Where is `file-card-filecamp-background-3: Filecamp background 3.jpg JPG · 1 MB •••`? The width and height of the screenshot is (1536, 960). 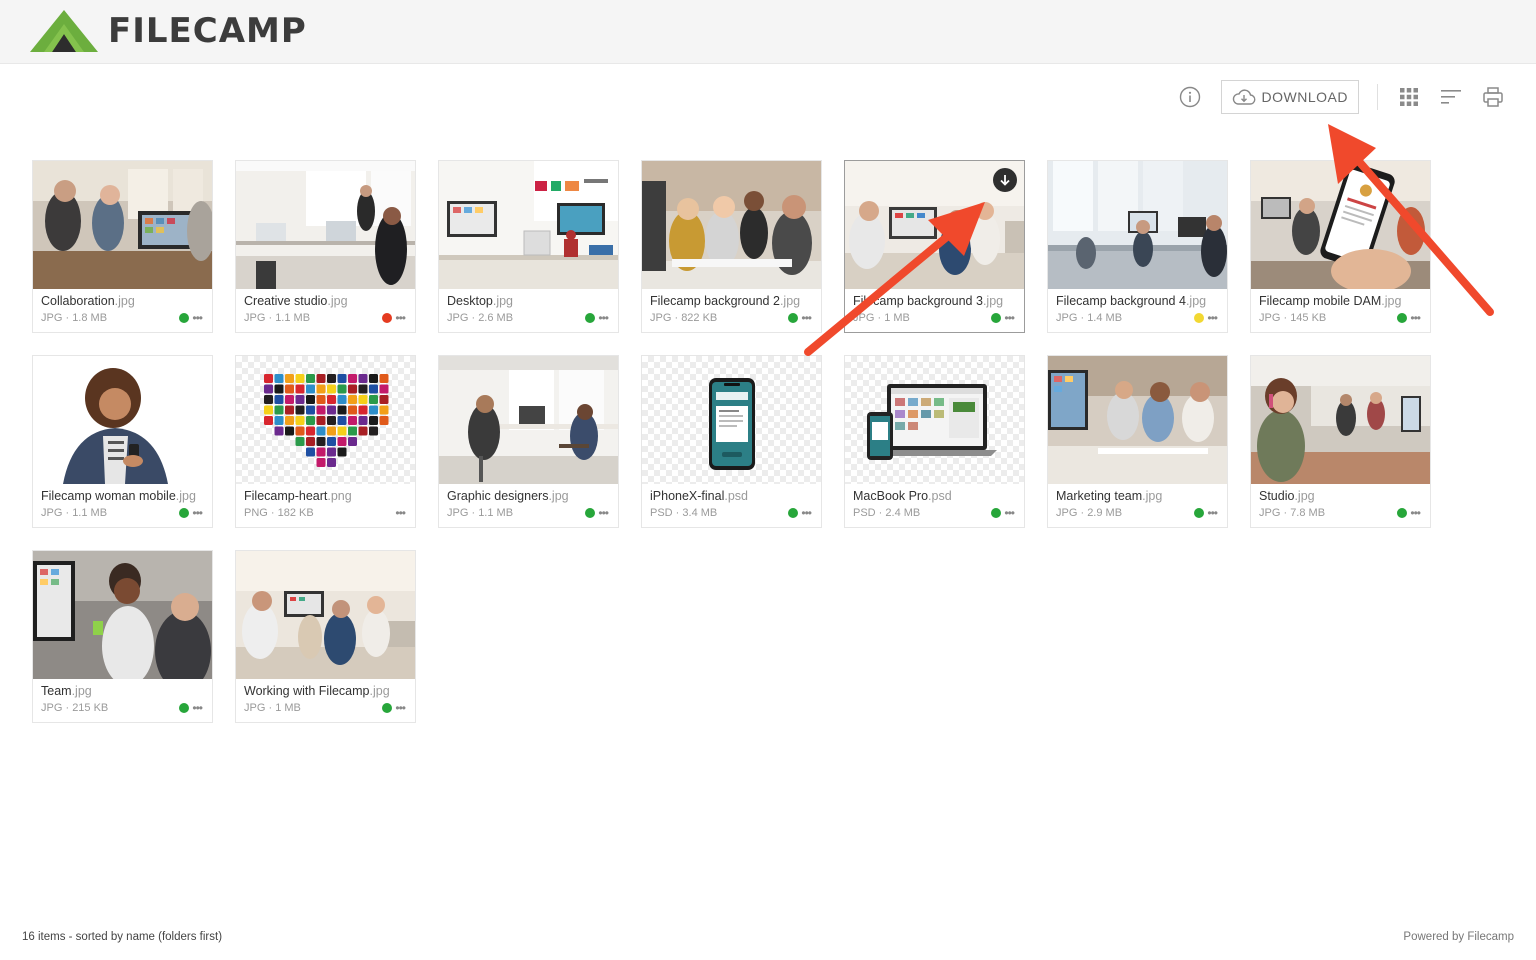
file-card-filecamp-background-3: Filecamp background 3.jpg JPG · 1 MB ••• is located at coordinates (934, 246).